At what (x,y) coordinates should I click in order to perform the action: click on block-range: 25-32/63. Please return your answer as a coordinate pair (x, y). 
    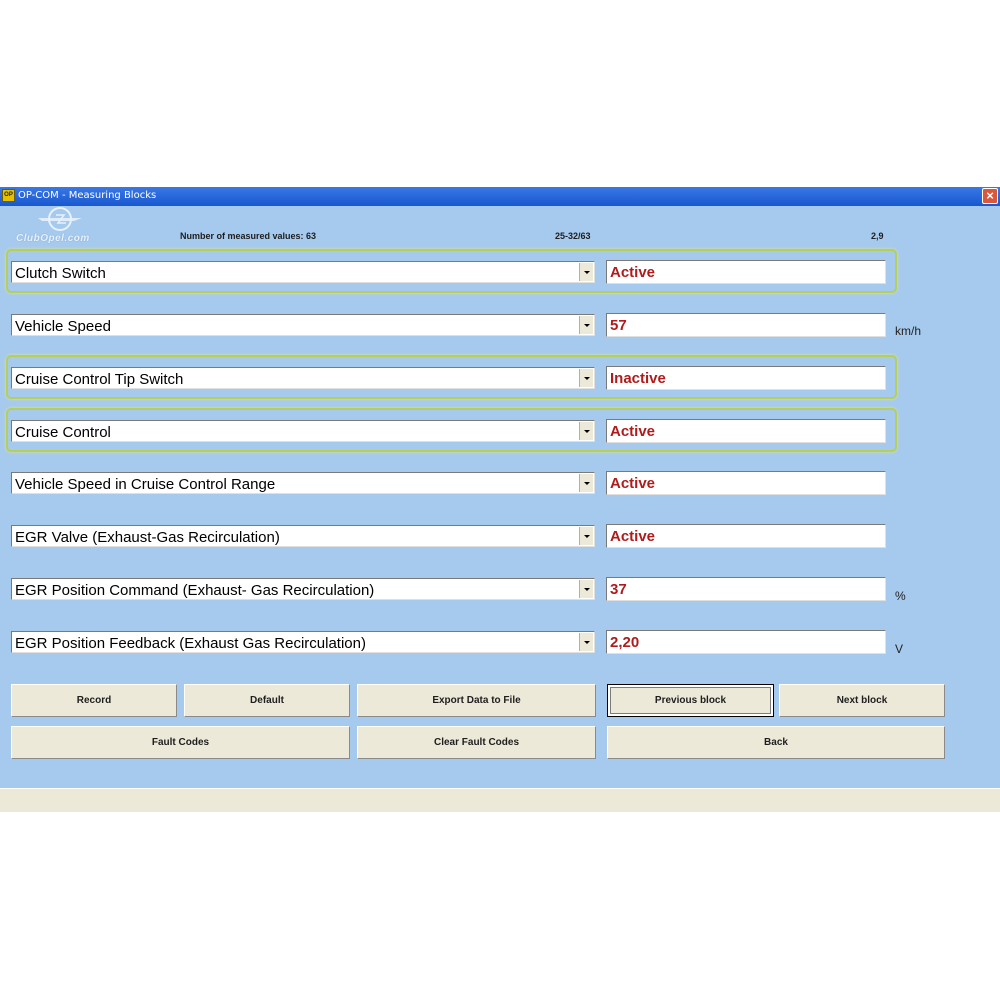
    Looking at the image, I should click on (573, 236).